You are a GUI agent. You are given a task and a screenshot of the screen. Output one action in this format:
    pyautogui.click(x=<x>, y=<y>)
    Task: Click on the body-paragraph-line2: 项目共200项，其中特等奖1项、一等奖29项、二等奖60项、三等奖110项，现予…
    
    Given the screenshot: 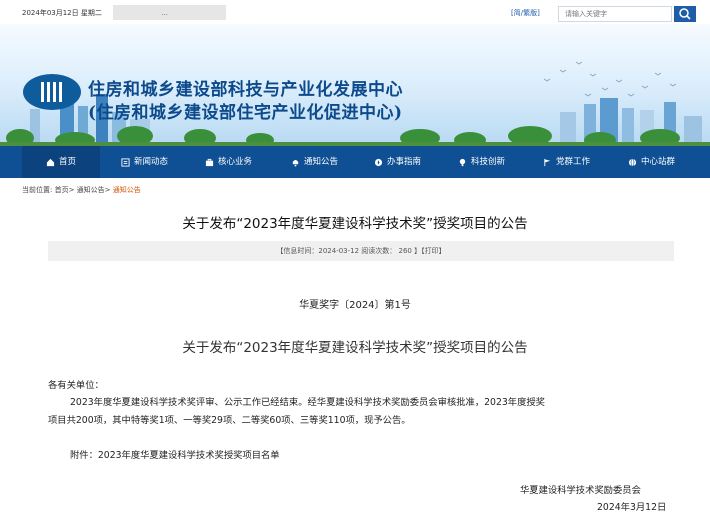 What is the action you would take?
    pyautogui.click(x=229, y=420)
    